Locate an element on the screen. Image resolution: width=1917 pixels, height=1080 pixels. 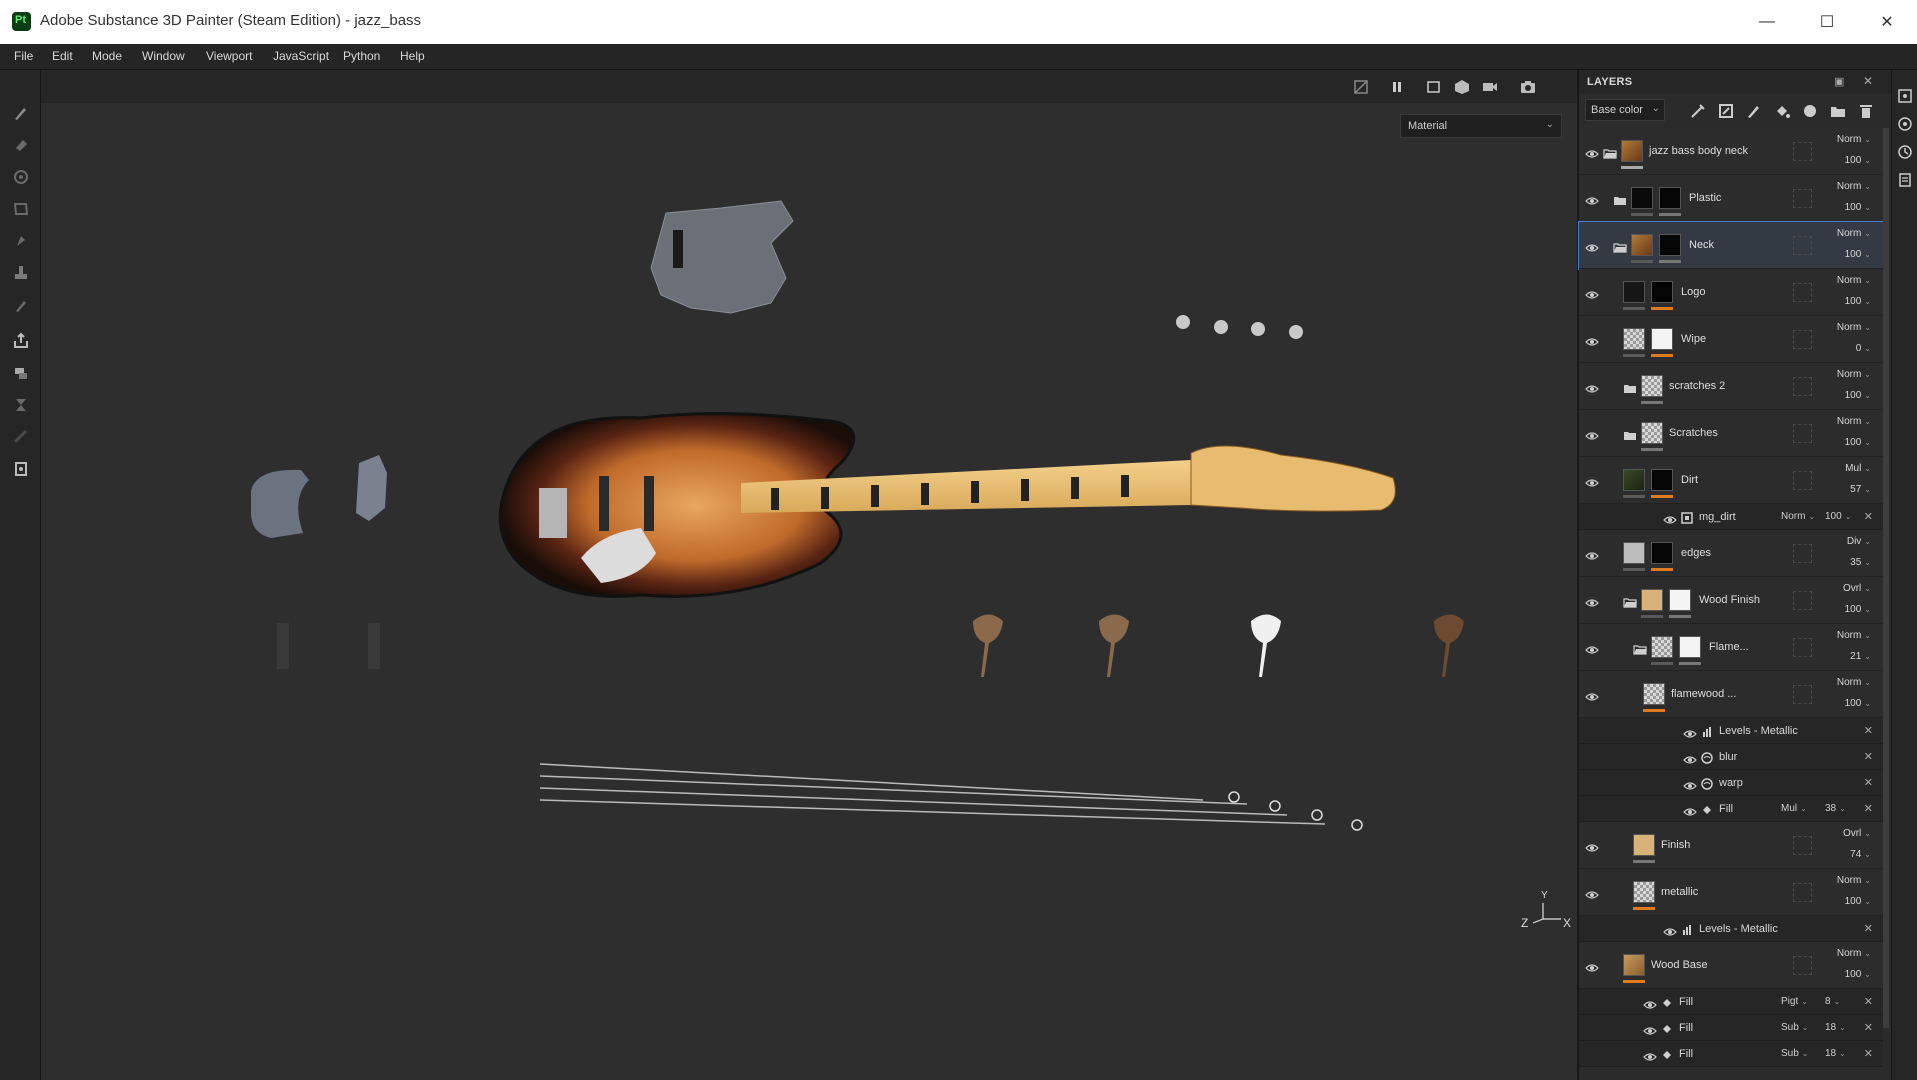
layer-name: Neck is located at coordinates (1701, 245).